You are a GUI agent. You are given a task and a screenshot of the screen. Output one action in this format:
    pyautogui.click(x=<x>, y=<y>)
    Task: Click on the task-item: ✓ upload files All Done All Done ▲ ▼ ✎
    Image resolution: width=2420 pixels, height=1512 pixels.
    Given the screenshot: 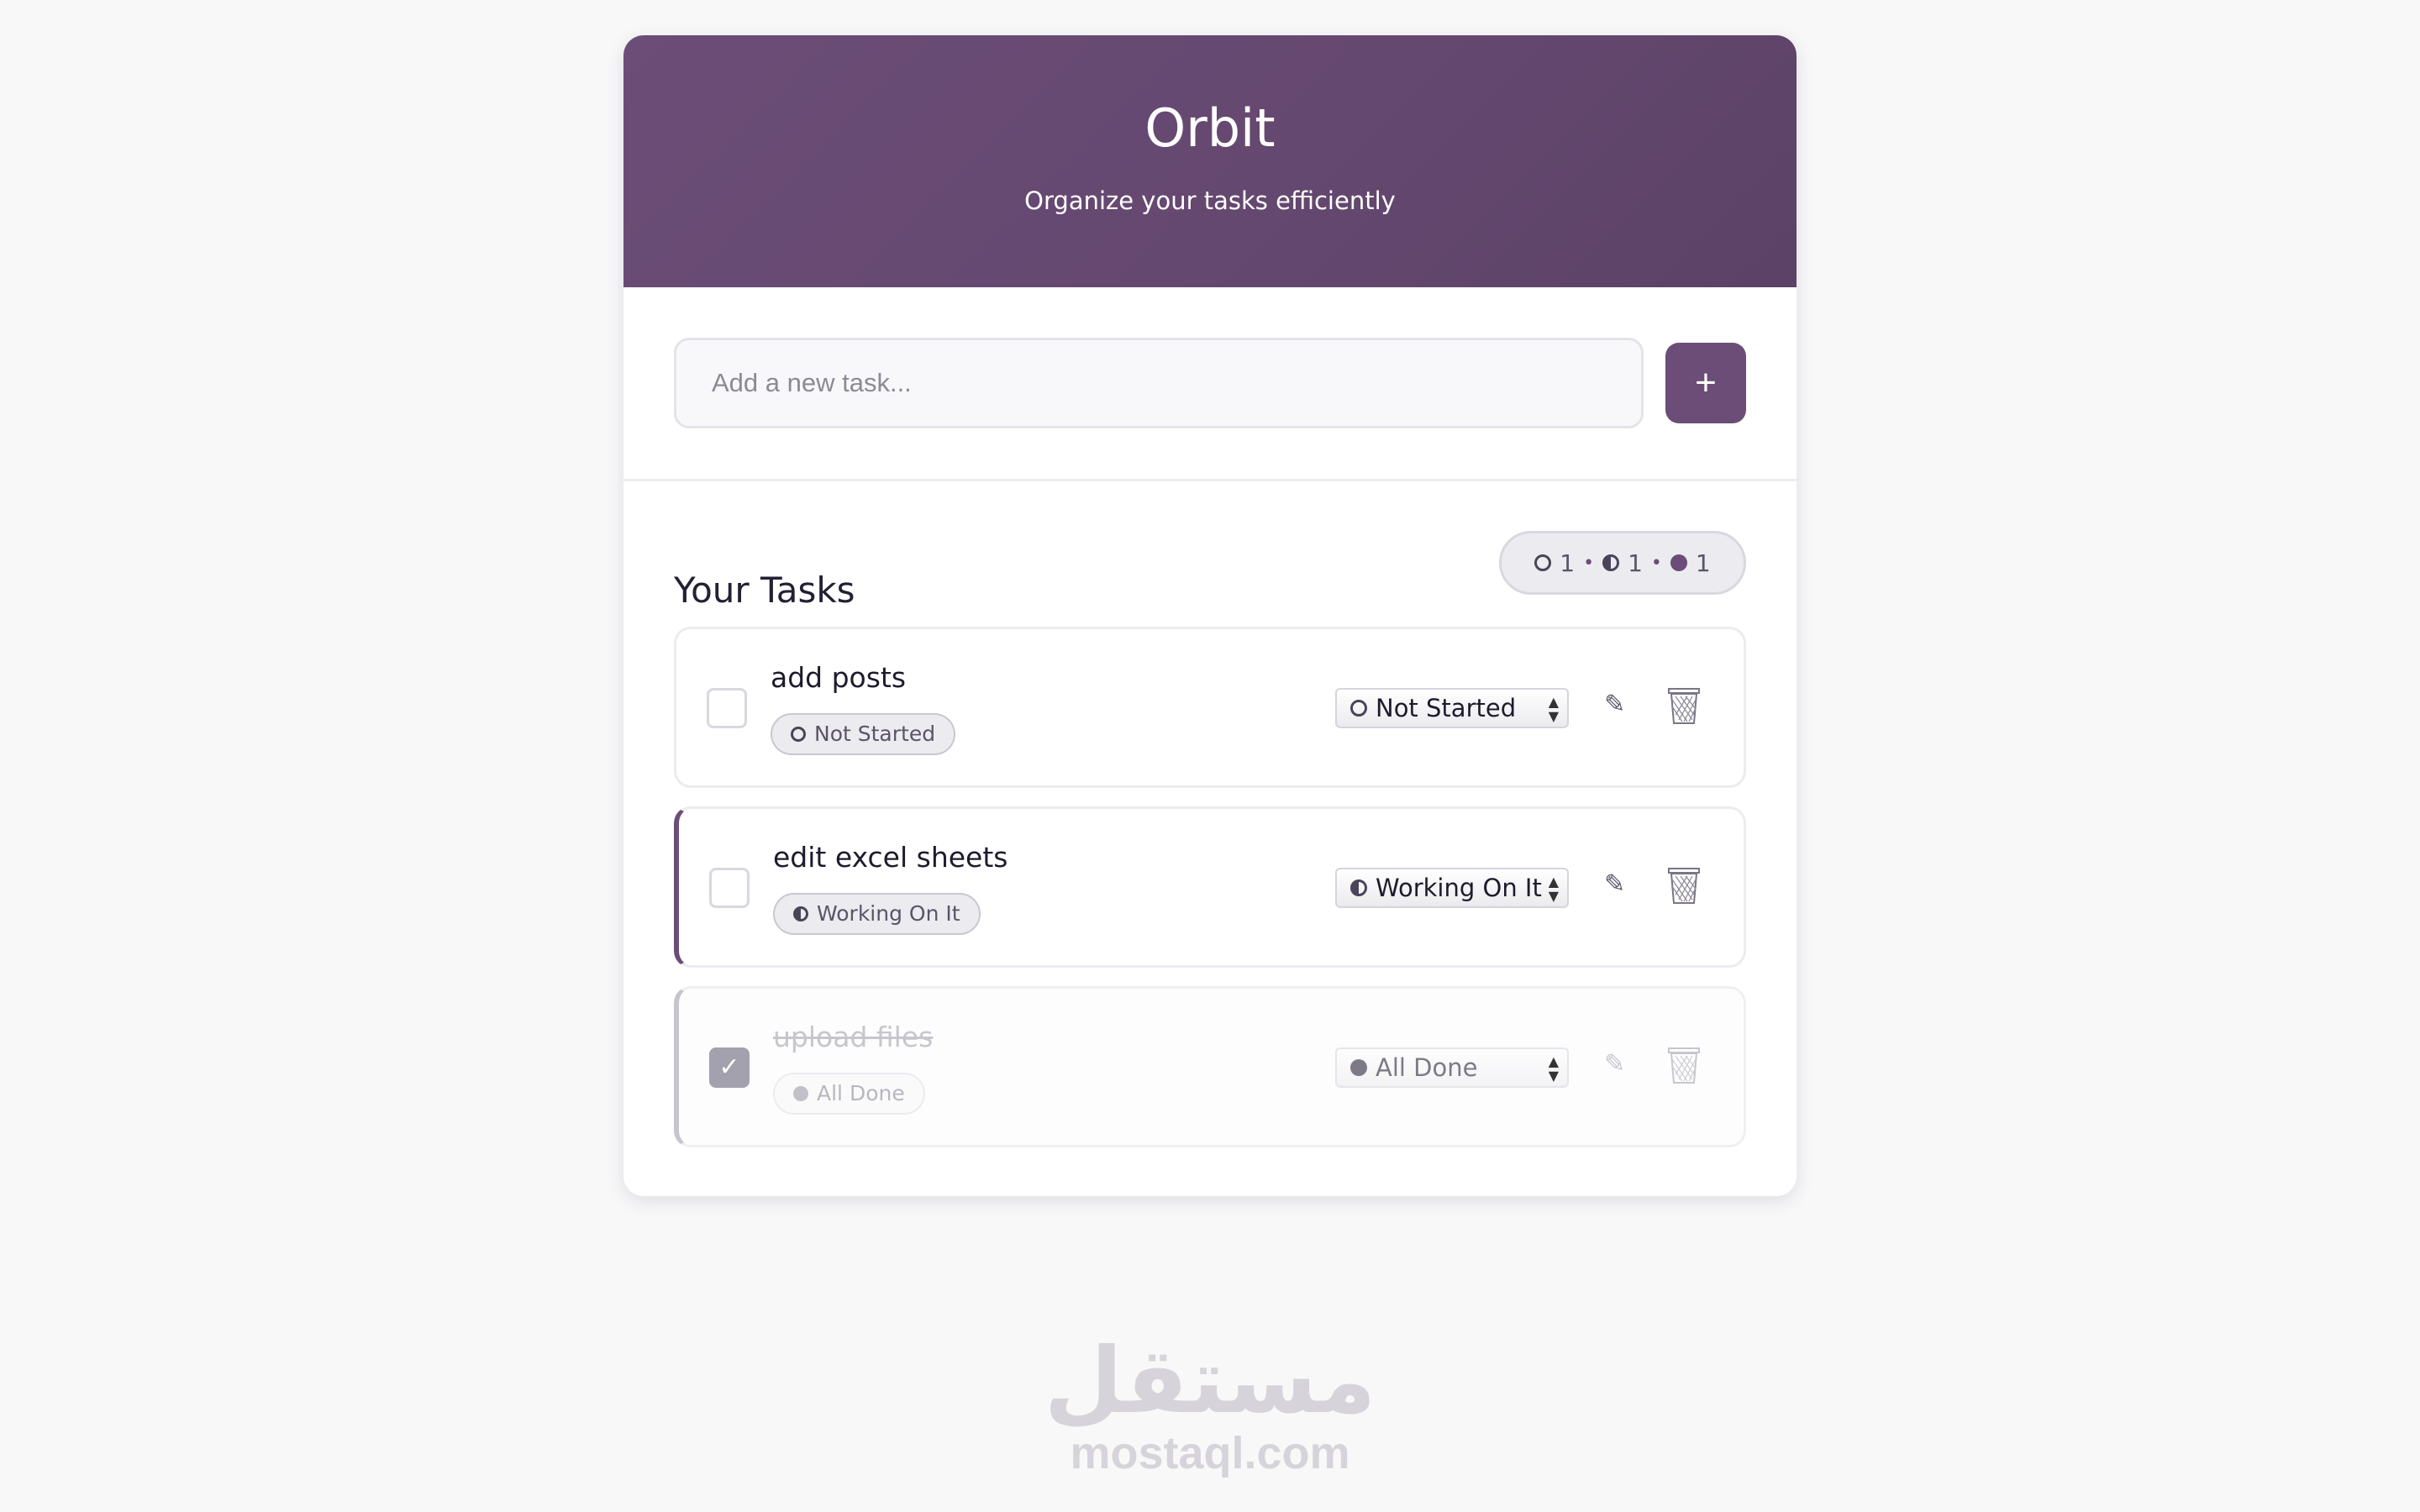 What is the action you would take?
    pyautogui.click(x=1210, y=1066)
    